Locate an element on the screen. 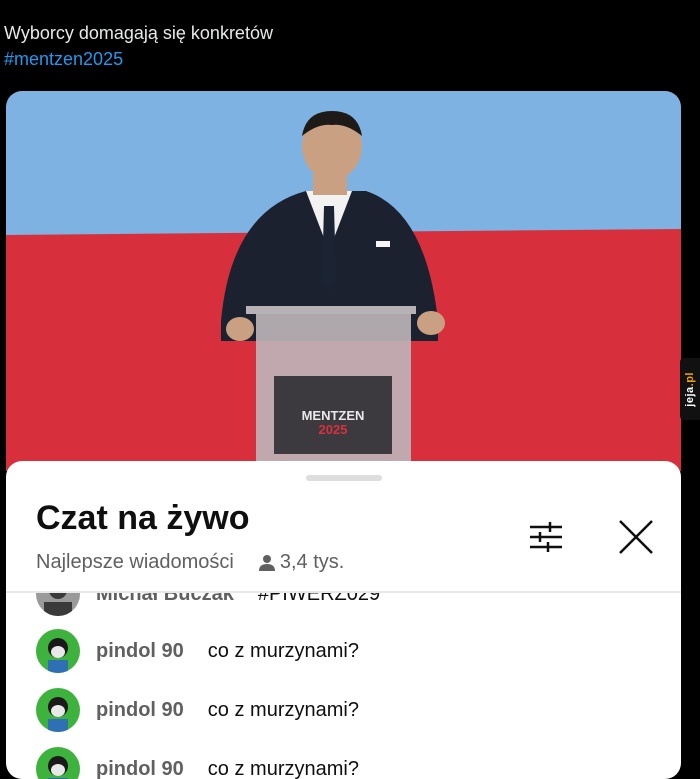  close-chat-button is located at coordinates (636, 537).